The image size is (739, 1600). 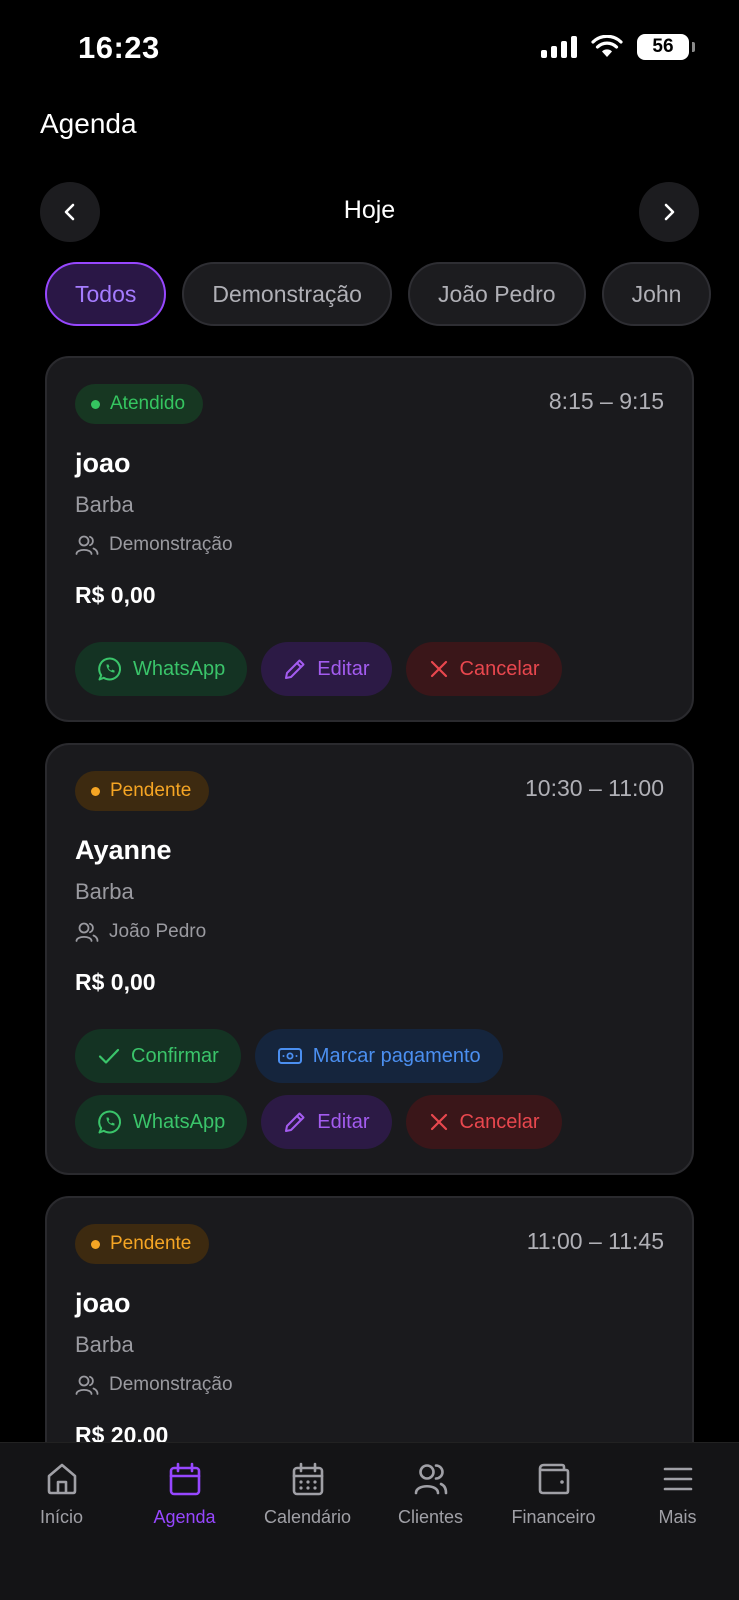 I want to click on nav-item-clientes: Clientes, so click(x=430, y=1494).